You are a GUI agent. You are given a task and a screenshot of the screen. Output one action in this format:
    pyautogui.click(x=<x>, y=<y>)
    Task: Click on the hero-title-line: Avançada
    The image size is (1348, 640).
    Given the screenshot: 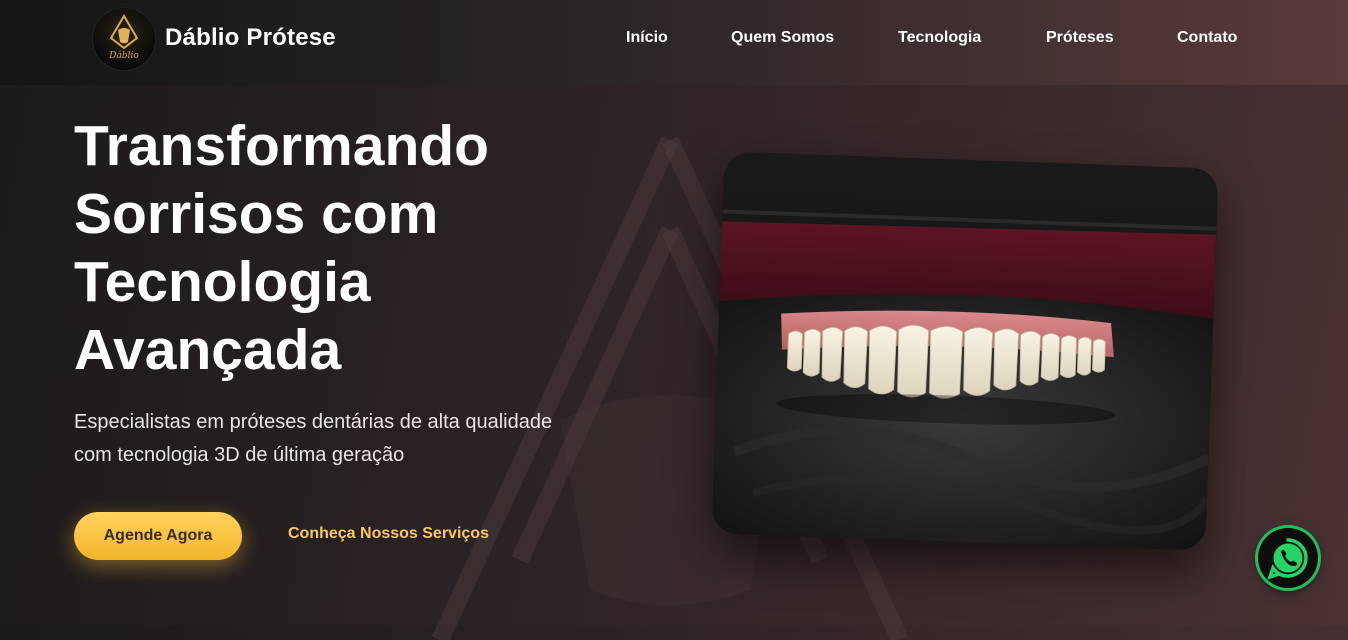 What is the action you would take?
    pyautogui.click(x=208, y=350)
    